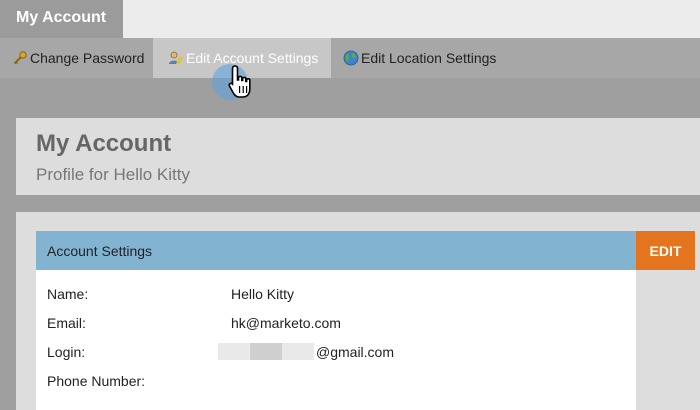 The image size is (700, 410). What do you see at coordinates (665, 250) in the screenshot?
I see `edit-button: EDIT` at bounding box center [665, 250].